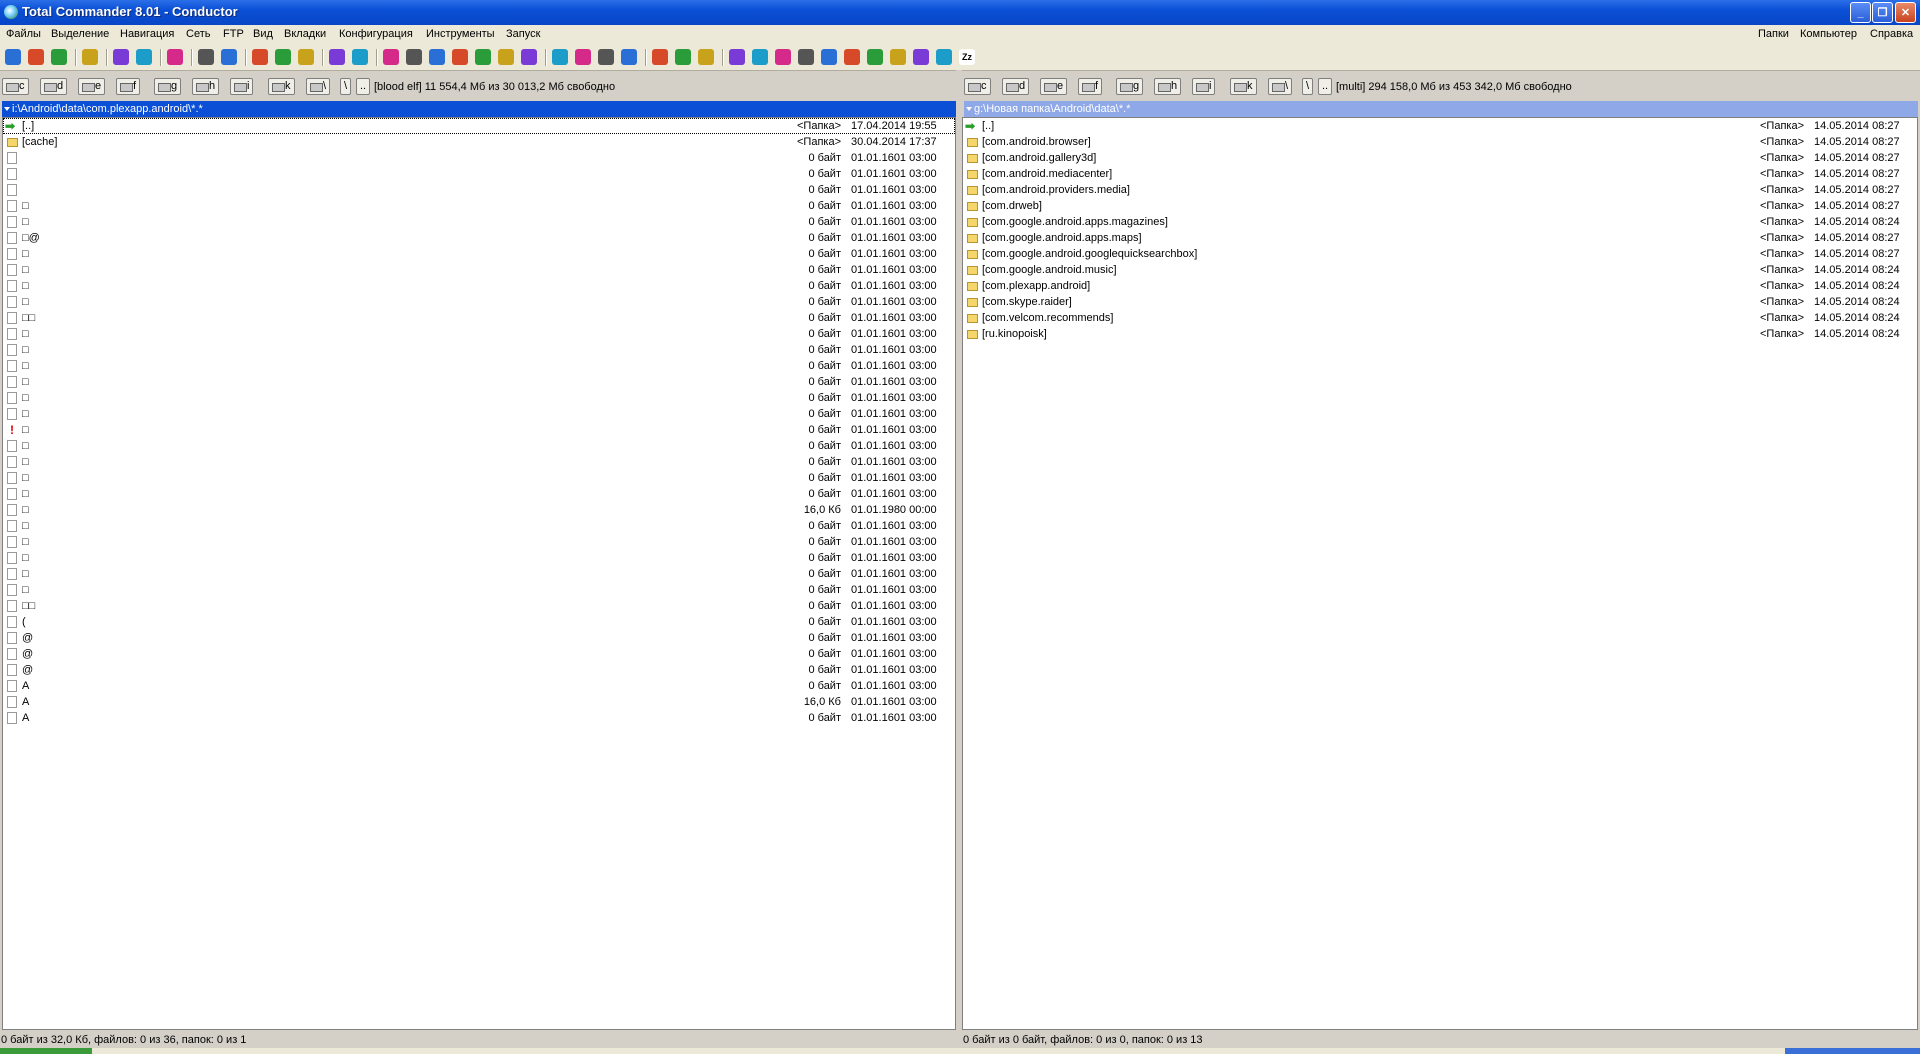 Image resolution: width=1920 pixels, height=1054 pixels. I want to click on close-button: ✕, so click(1905, 12).